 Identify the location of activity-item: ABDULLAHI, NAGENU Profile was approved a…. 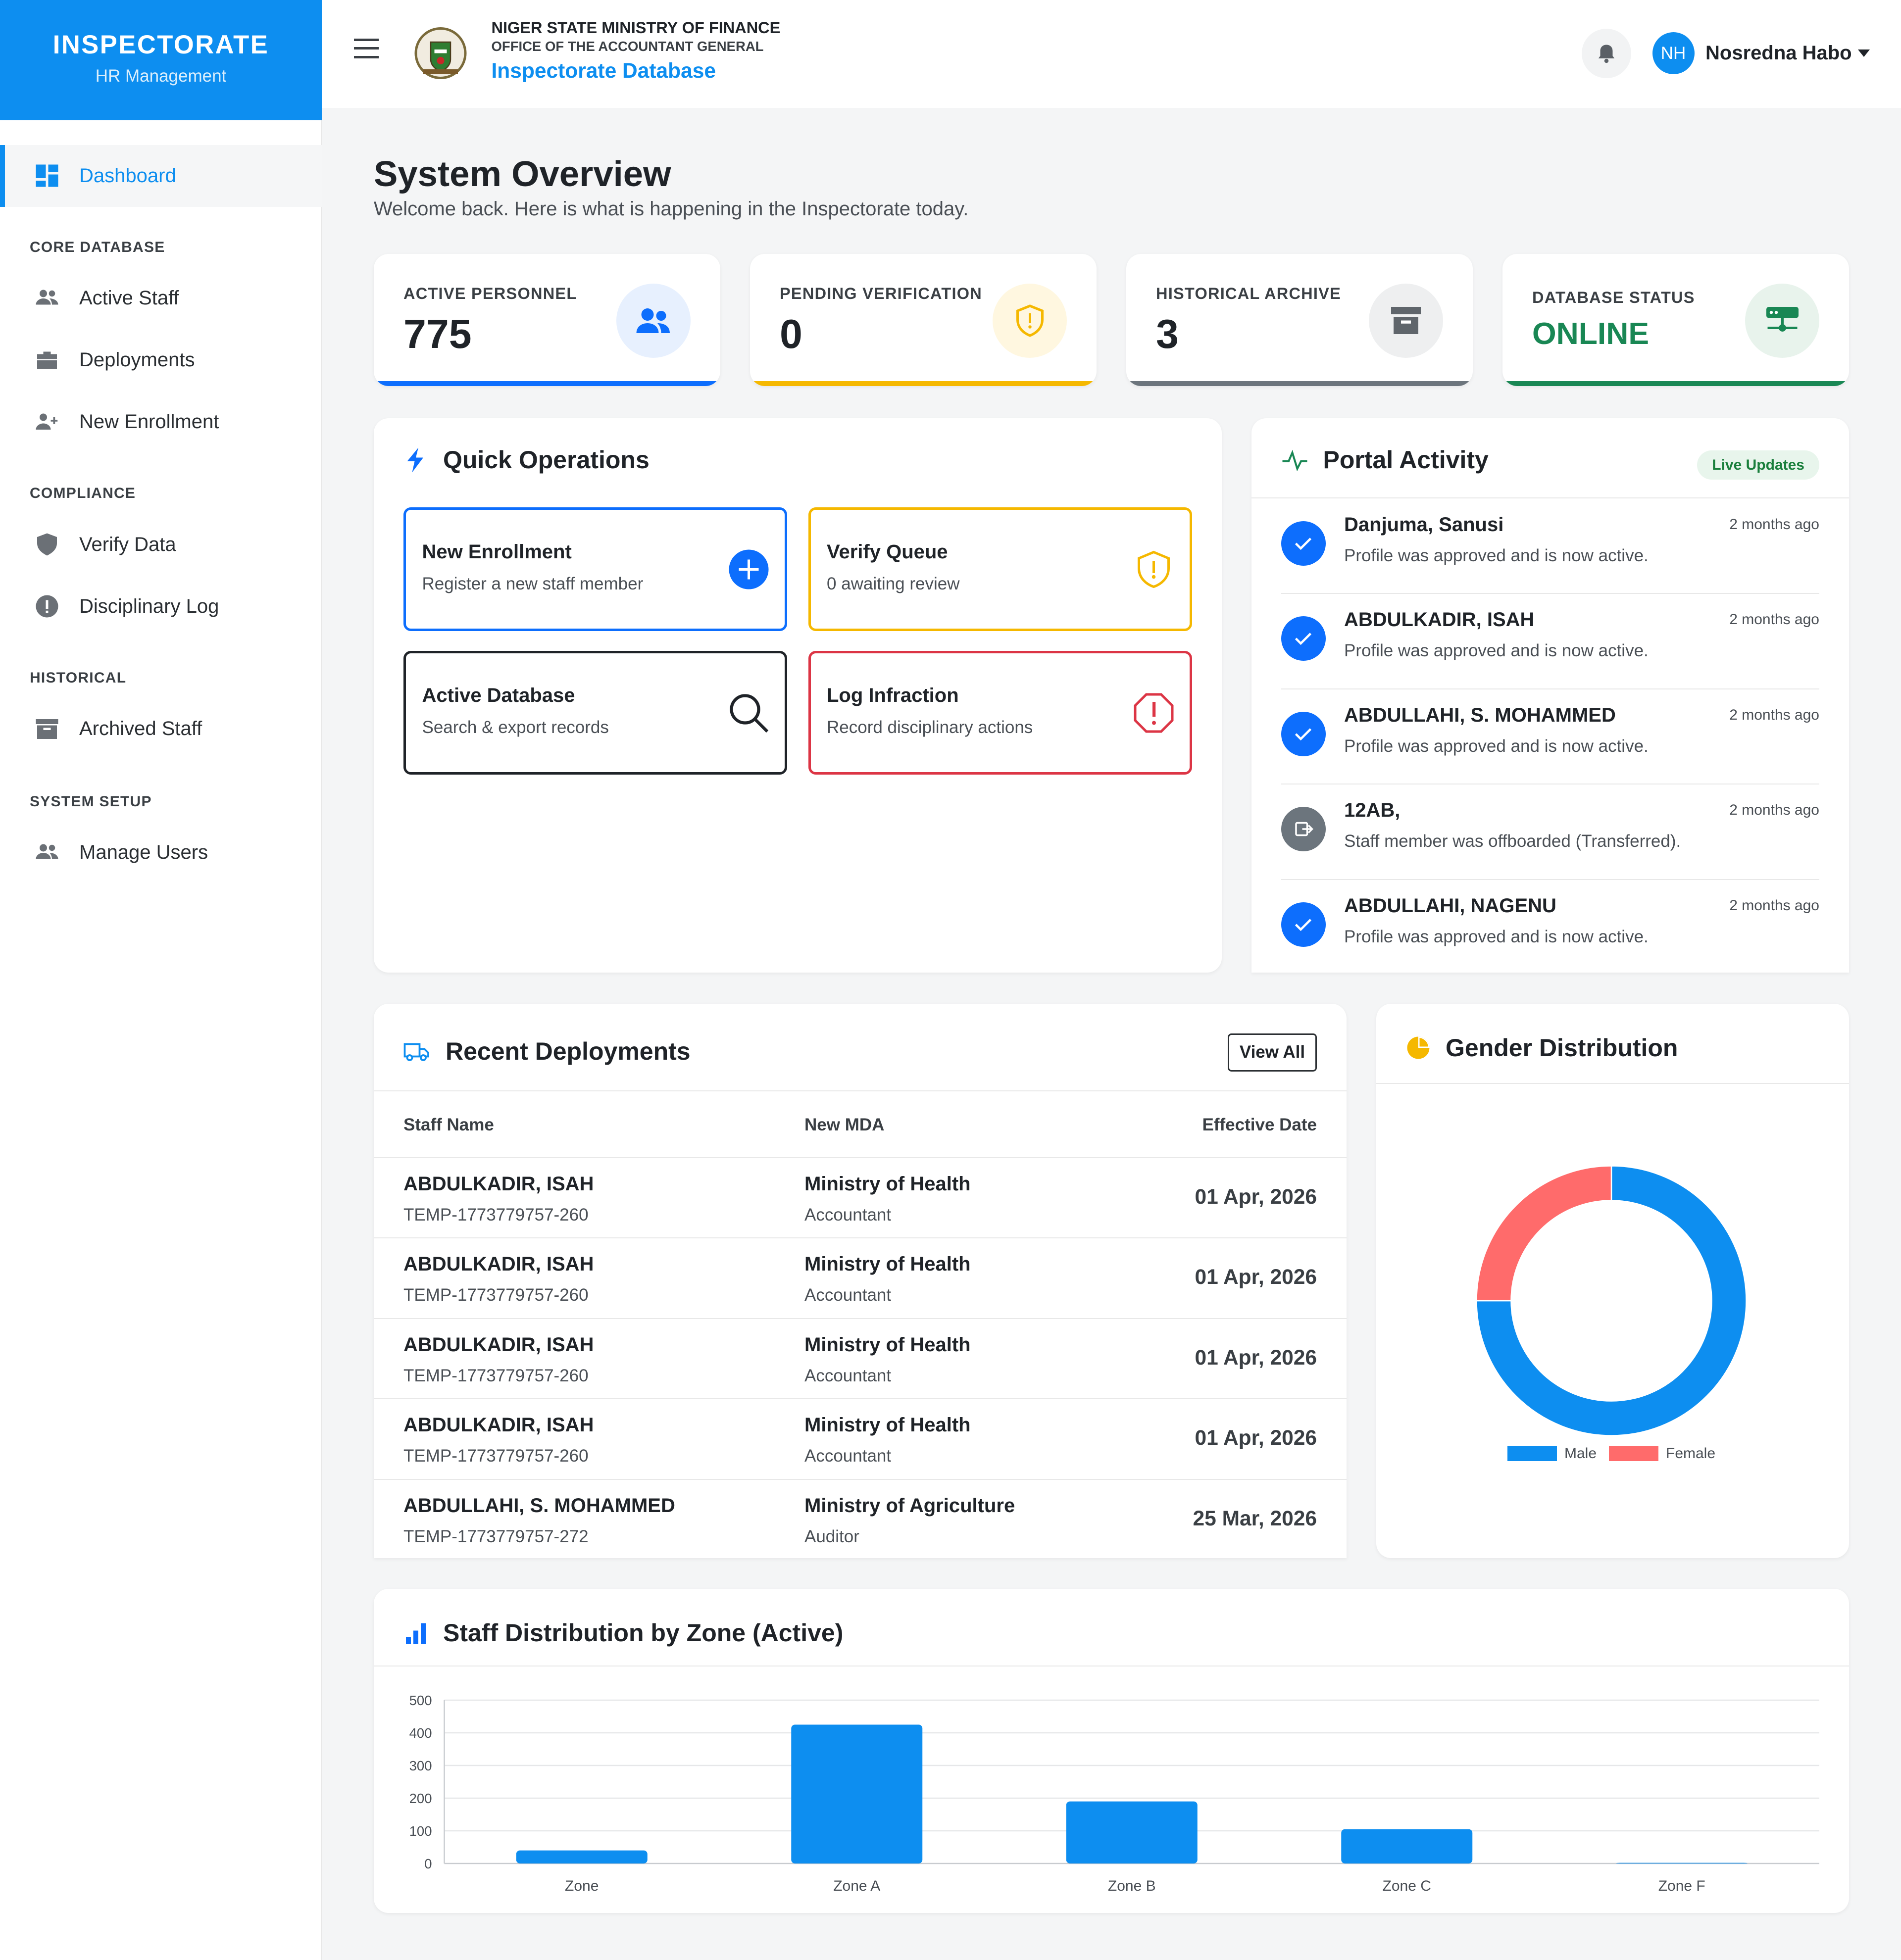
(1550, 926).